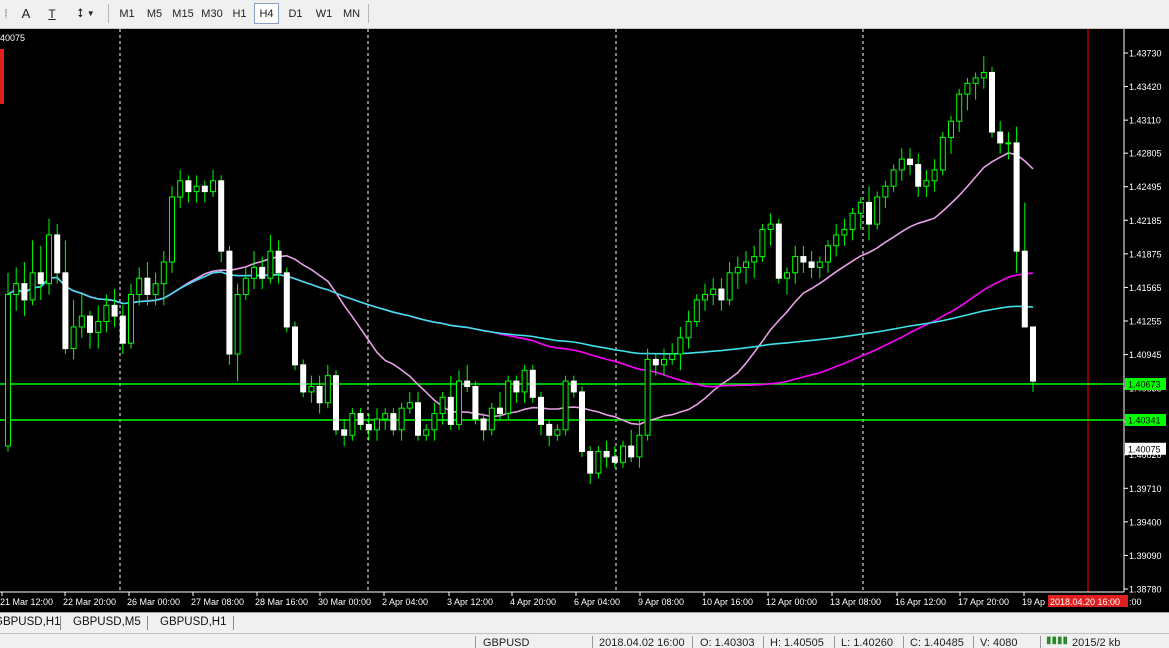 Image resolution: width=1169 pixels, height=648 pixels. I want to click on tab-gbpusd-h1-2: GBPUSD,H1, so click(193, 622).